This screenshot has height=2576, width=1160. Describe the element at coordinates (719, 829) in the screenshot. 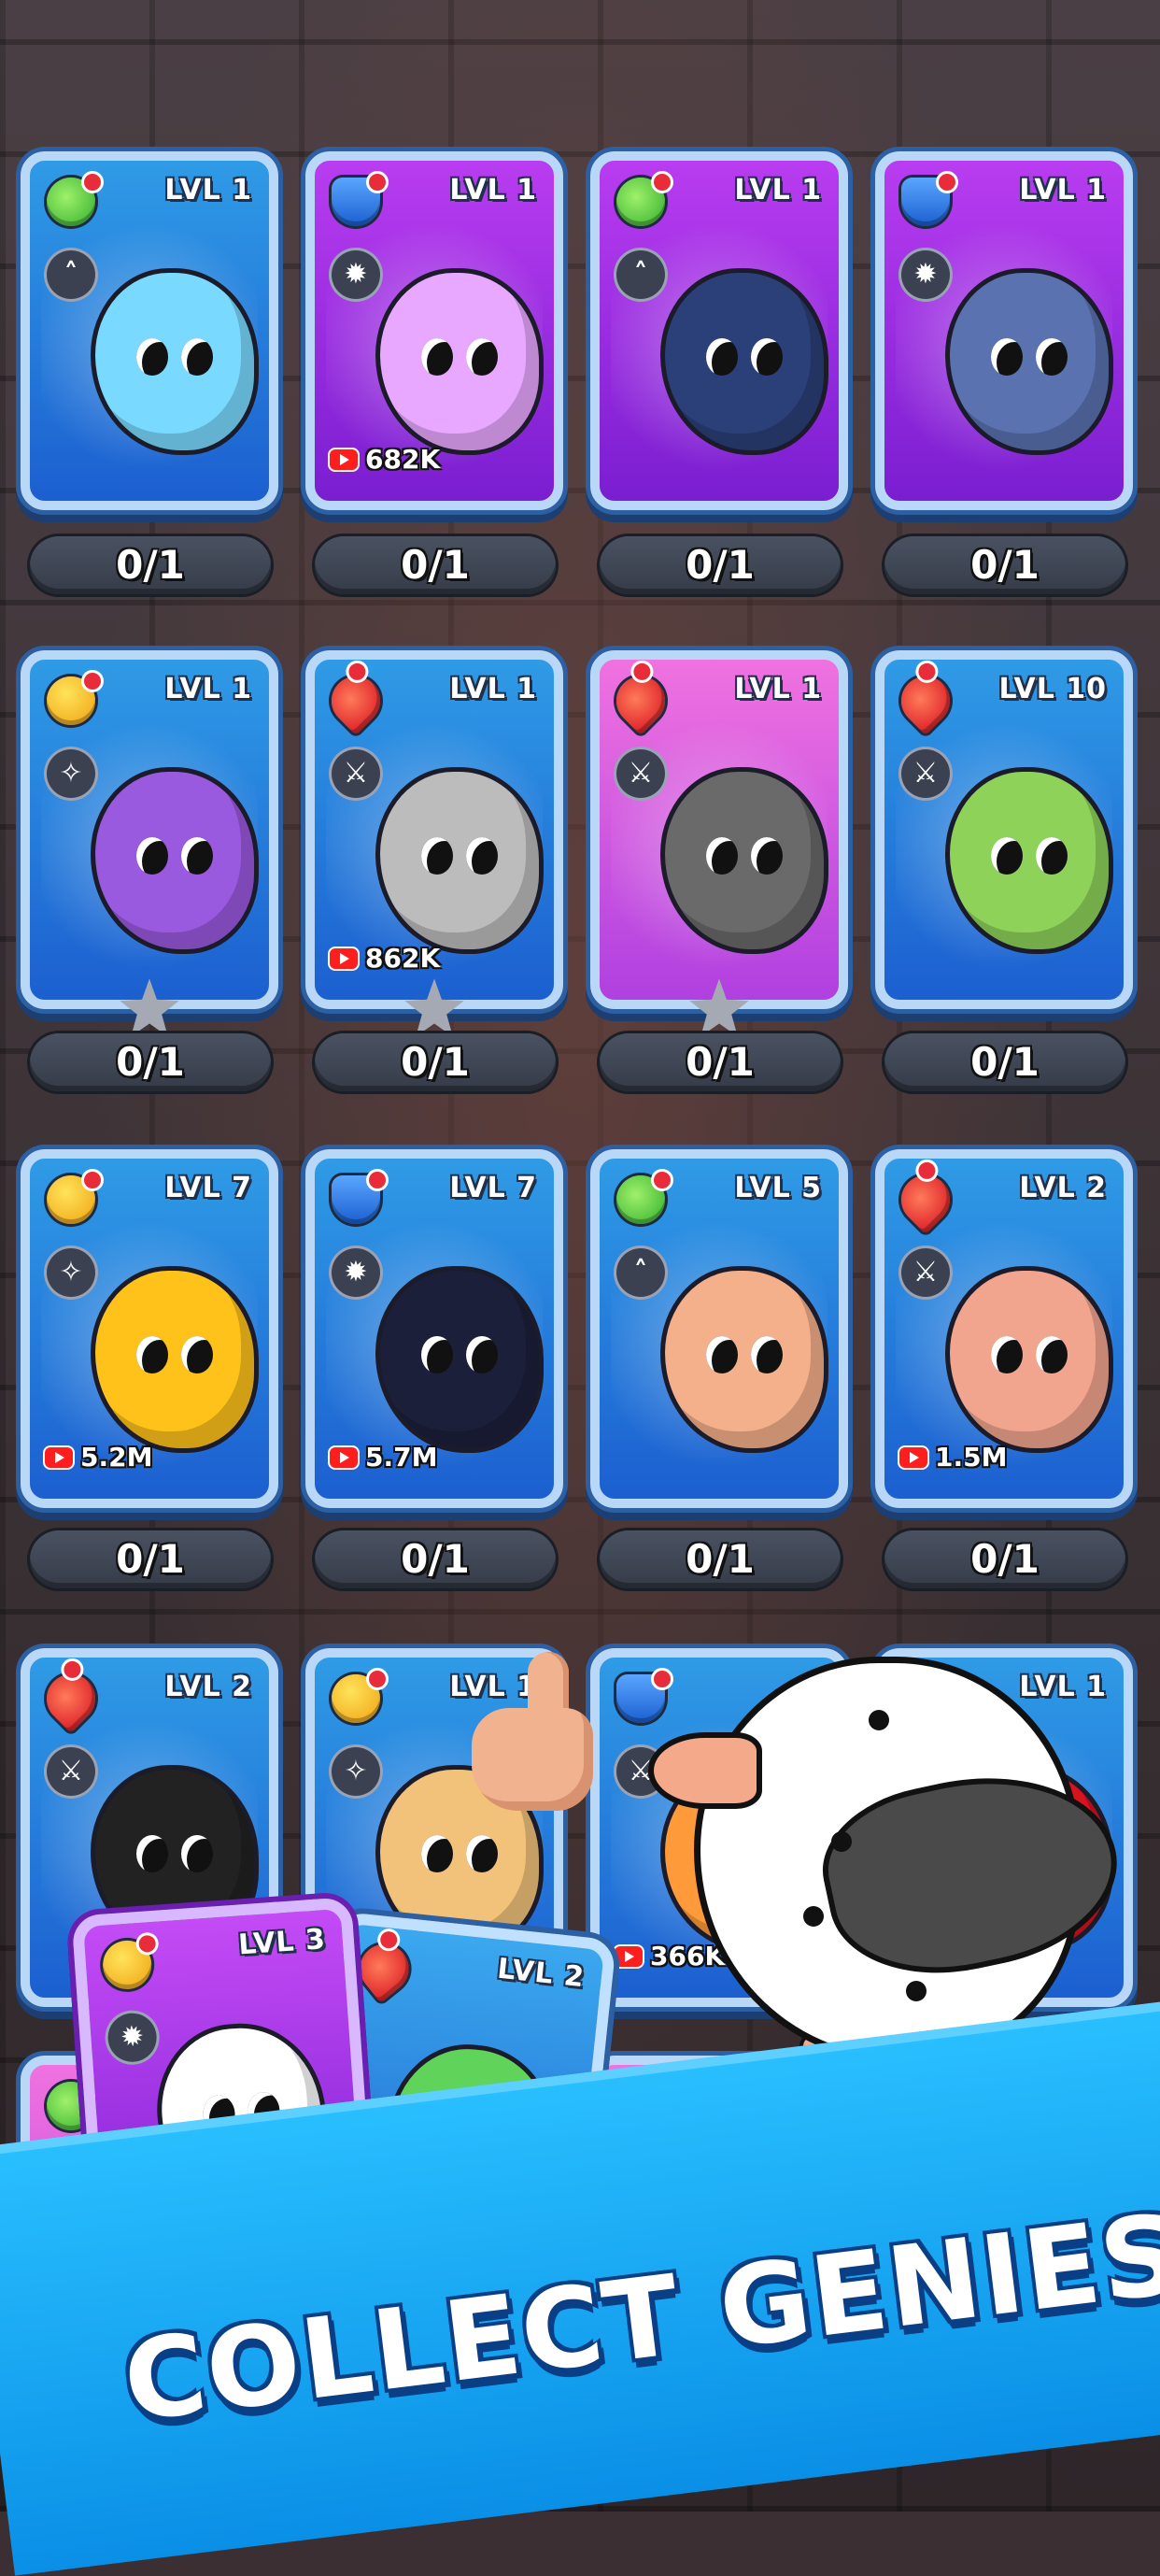

I see `genie-card: ⚔ LVL 1` at that location.